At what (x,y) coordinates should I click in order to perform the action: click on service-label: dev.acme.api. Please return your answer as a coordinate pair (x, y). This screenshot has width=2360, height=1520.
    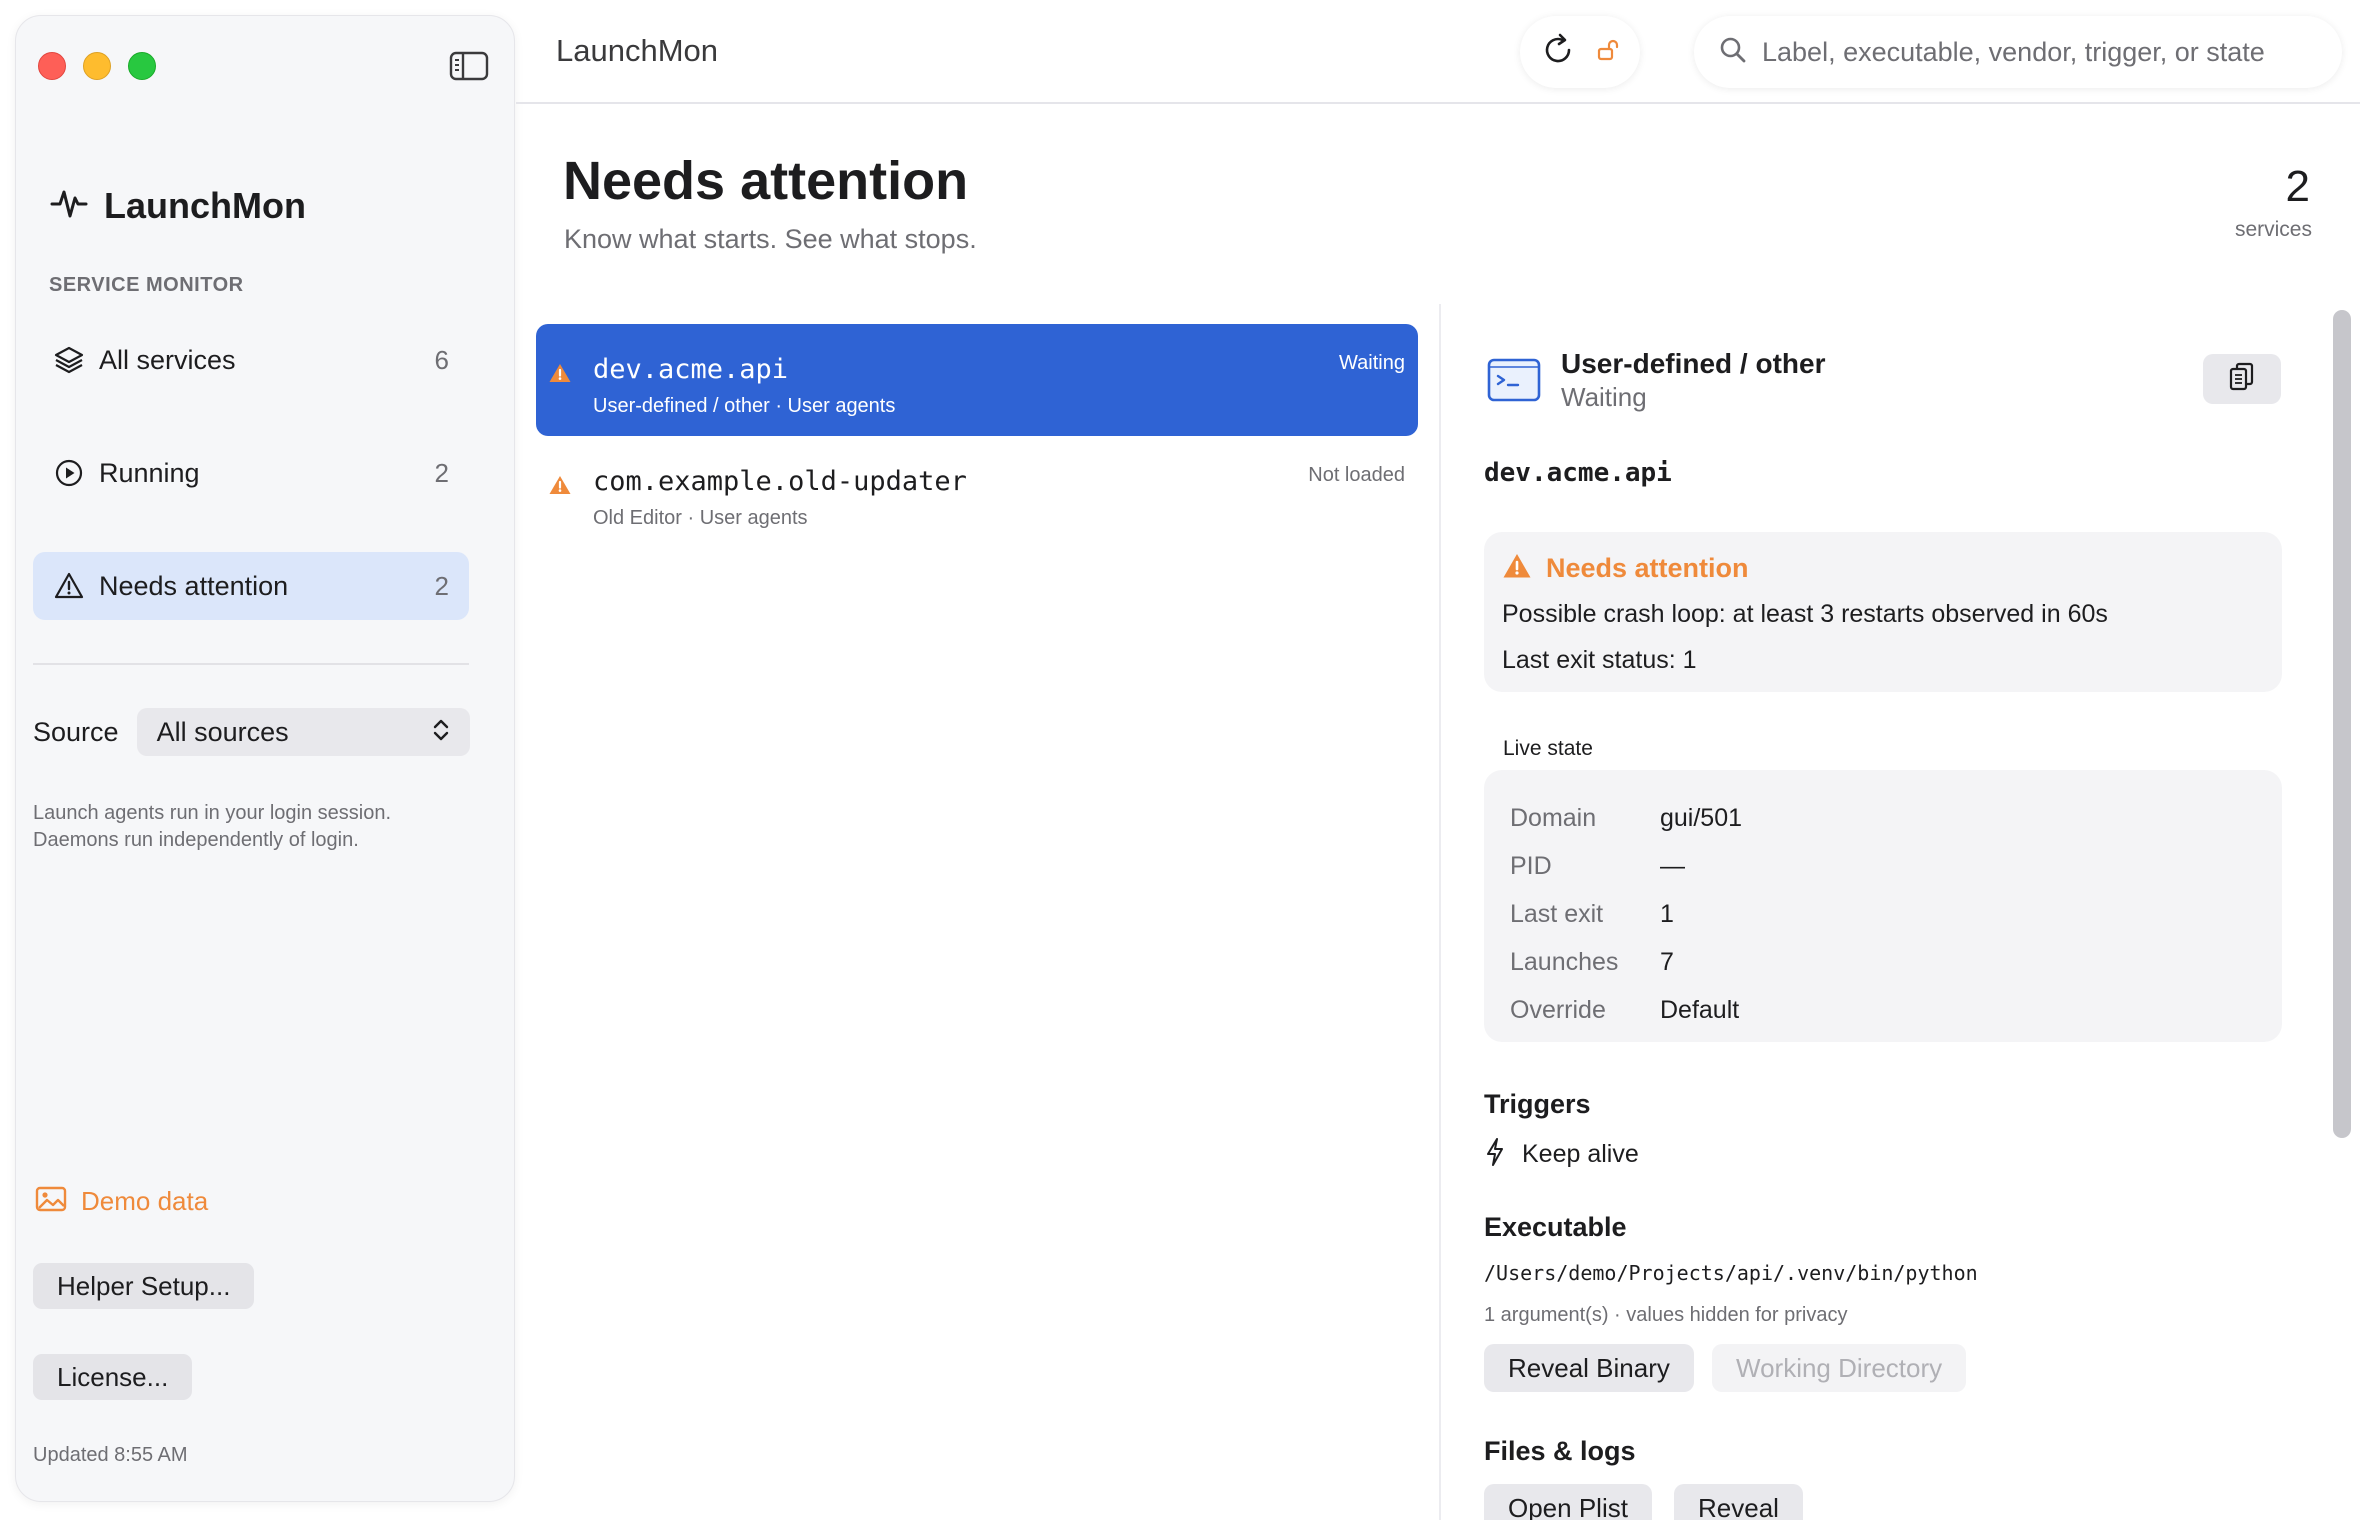
    Looking at the image, I should click on (691, 369).